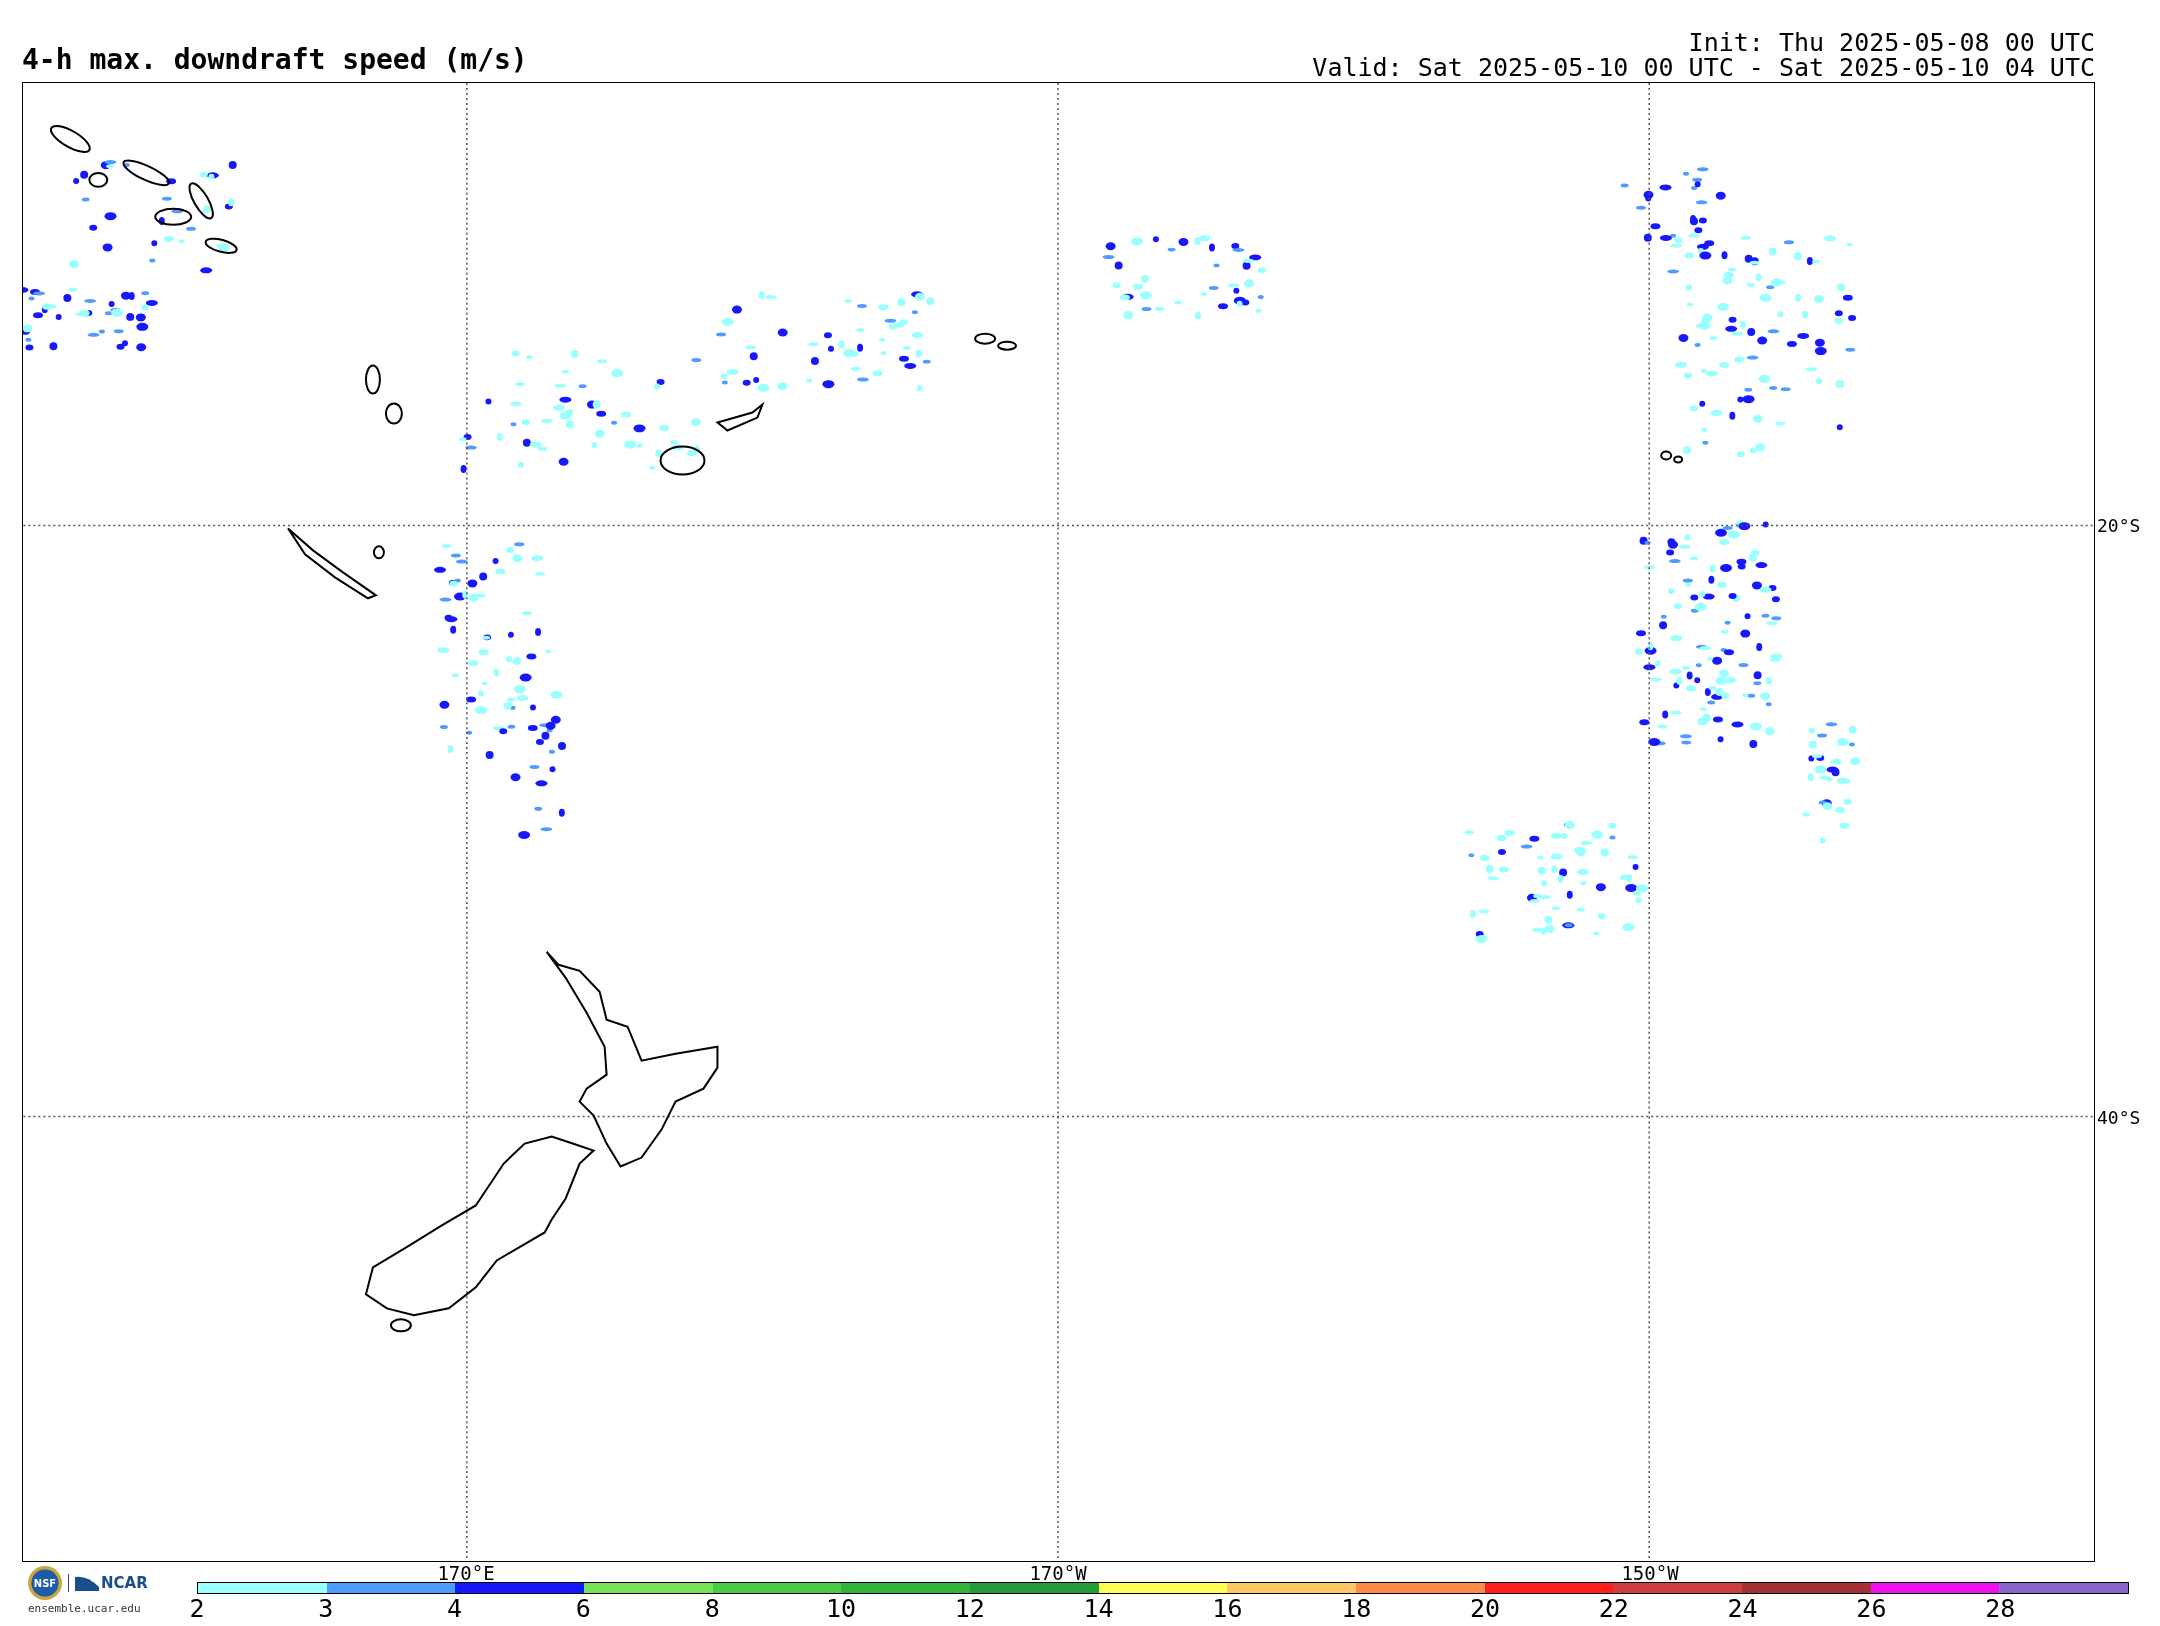  What do you see at coordinates (583, 1608) in the screenshot?
I see `colorbar-tick-label: 6` at bounding box center [583, 1608].